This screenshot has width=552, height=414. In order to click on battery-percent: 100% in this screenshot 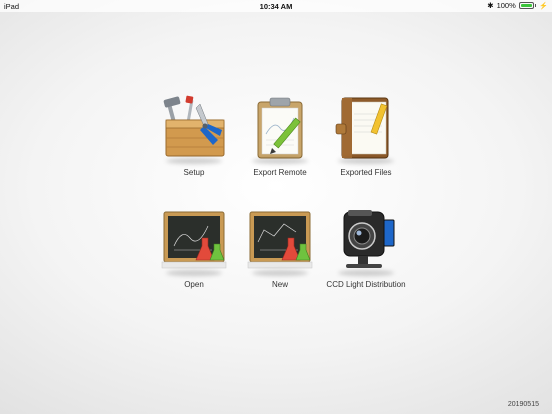, I will do `click(506, 5)`.